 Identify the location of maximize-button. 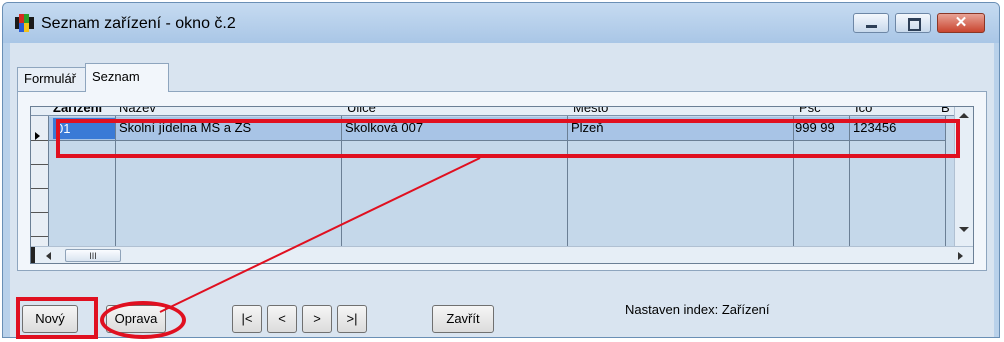
(913, 23).